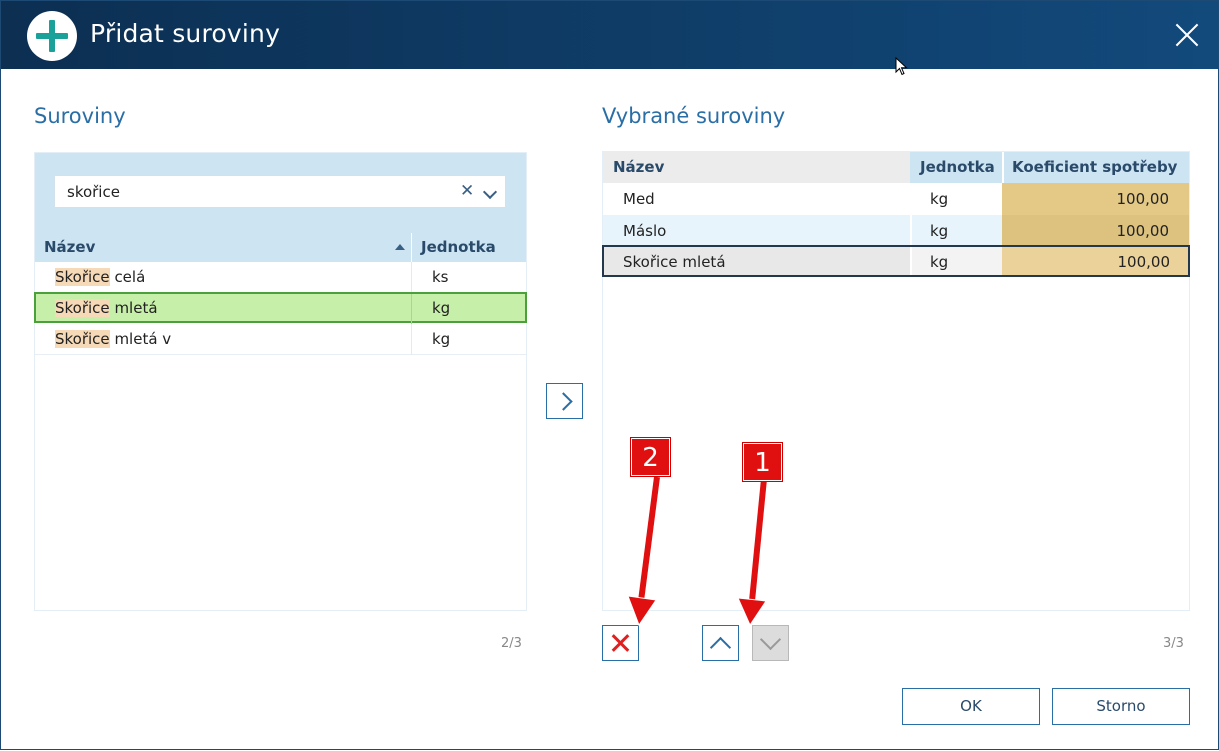 The image size is (1219, 751). I want to click on annotation-badge-2: 2, so click(650, 457).